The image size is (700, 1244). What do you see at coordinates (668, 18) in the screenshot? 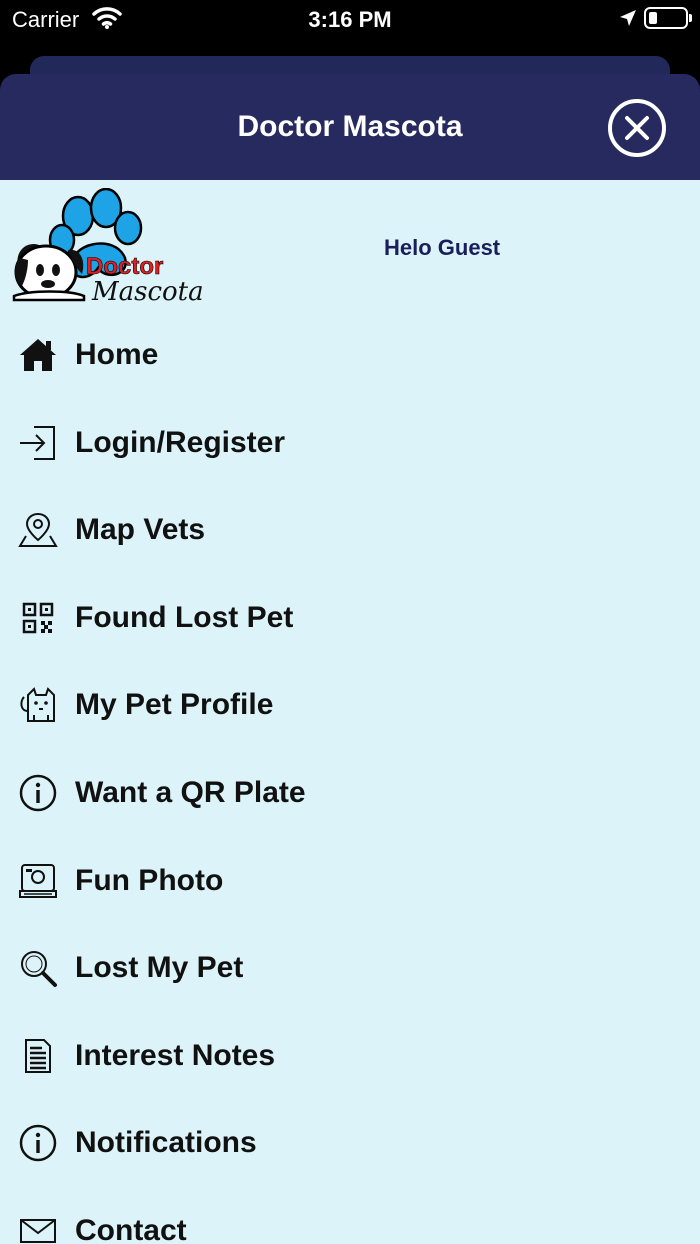
I see `battery-icon` at bounding box center [668, 18].